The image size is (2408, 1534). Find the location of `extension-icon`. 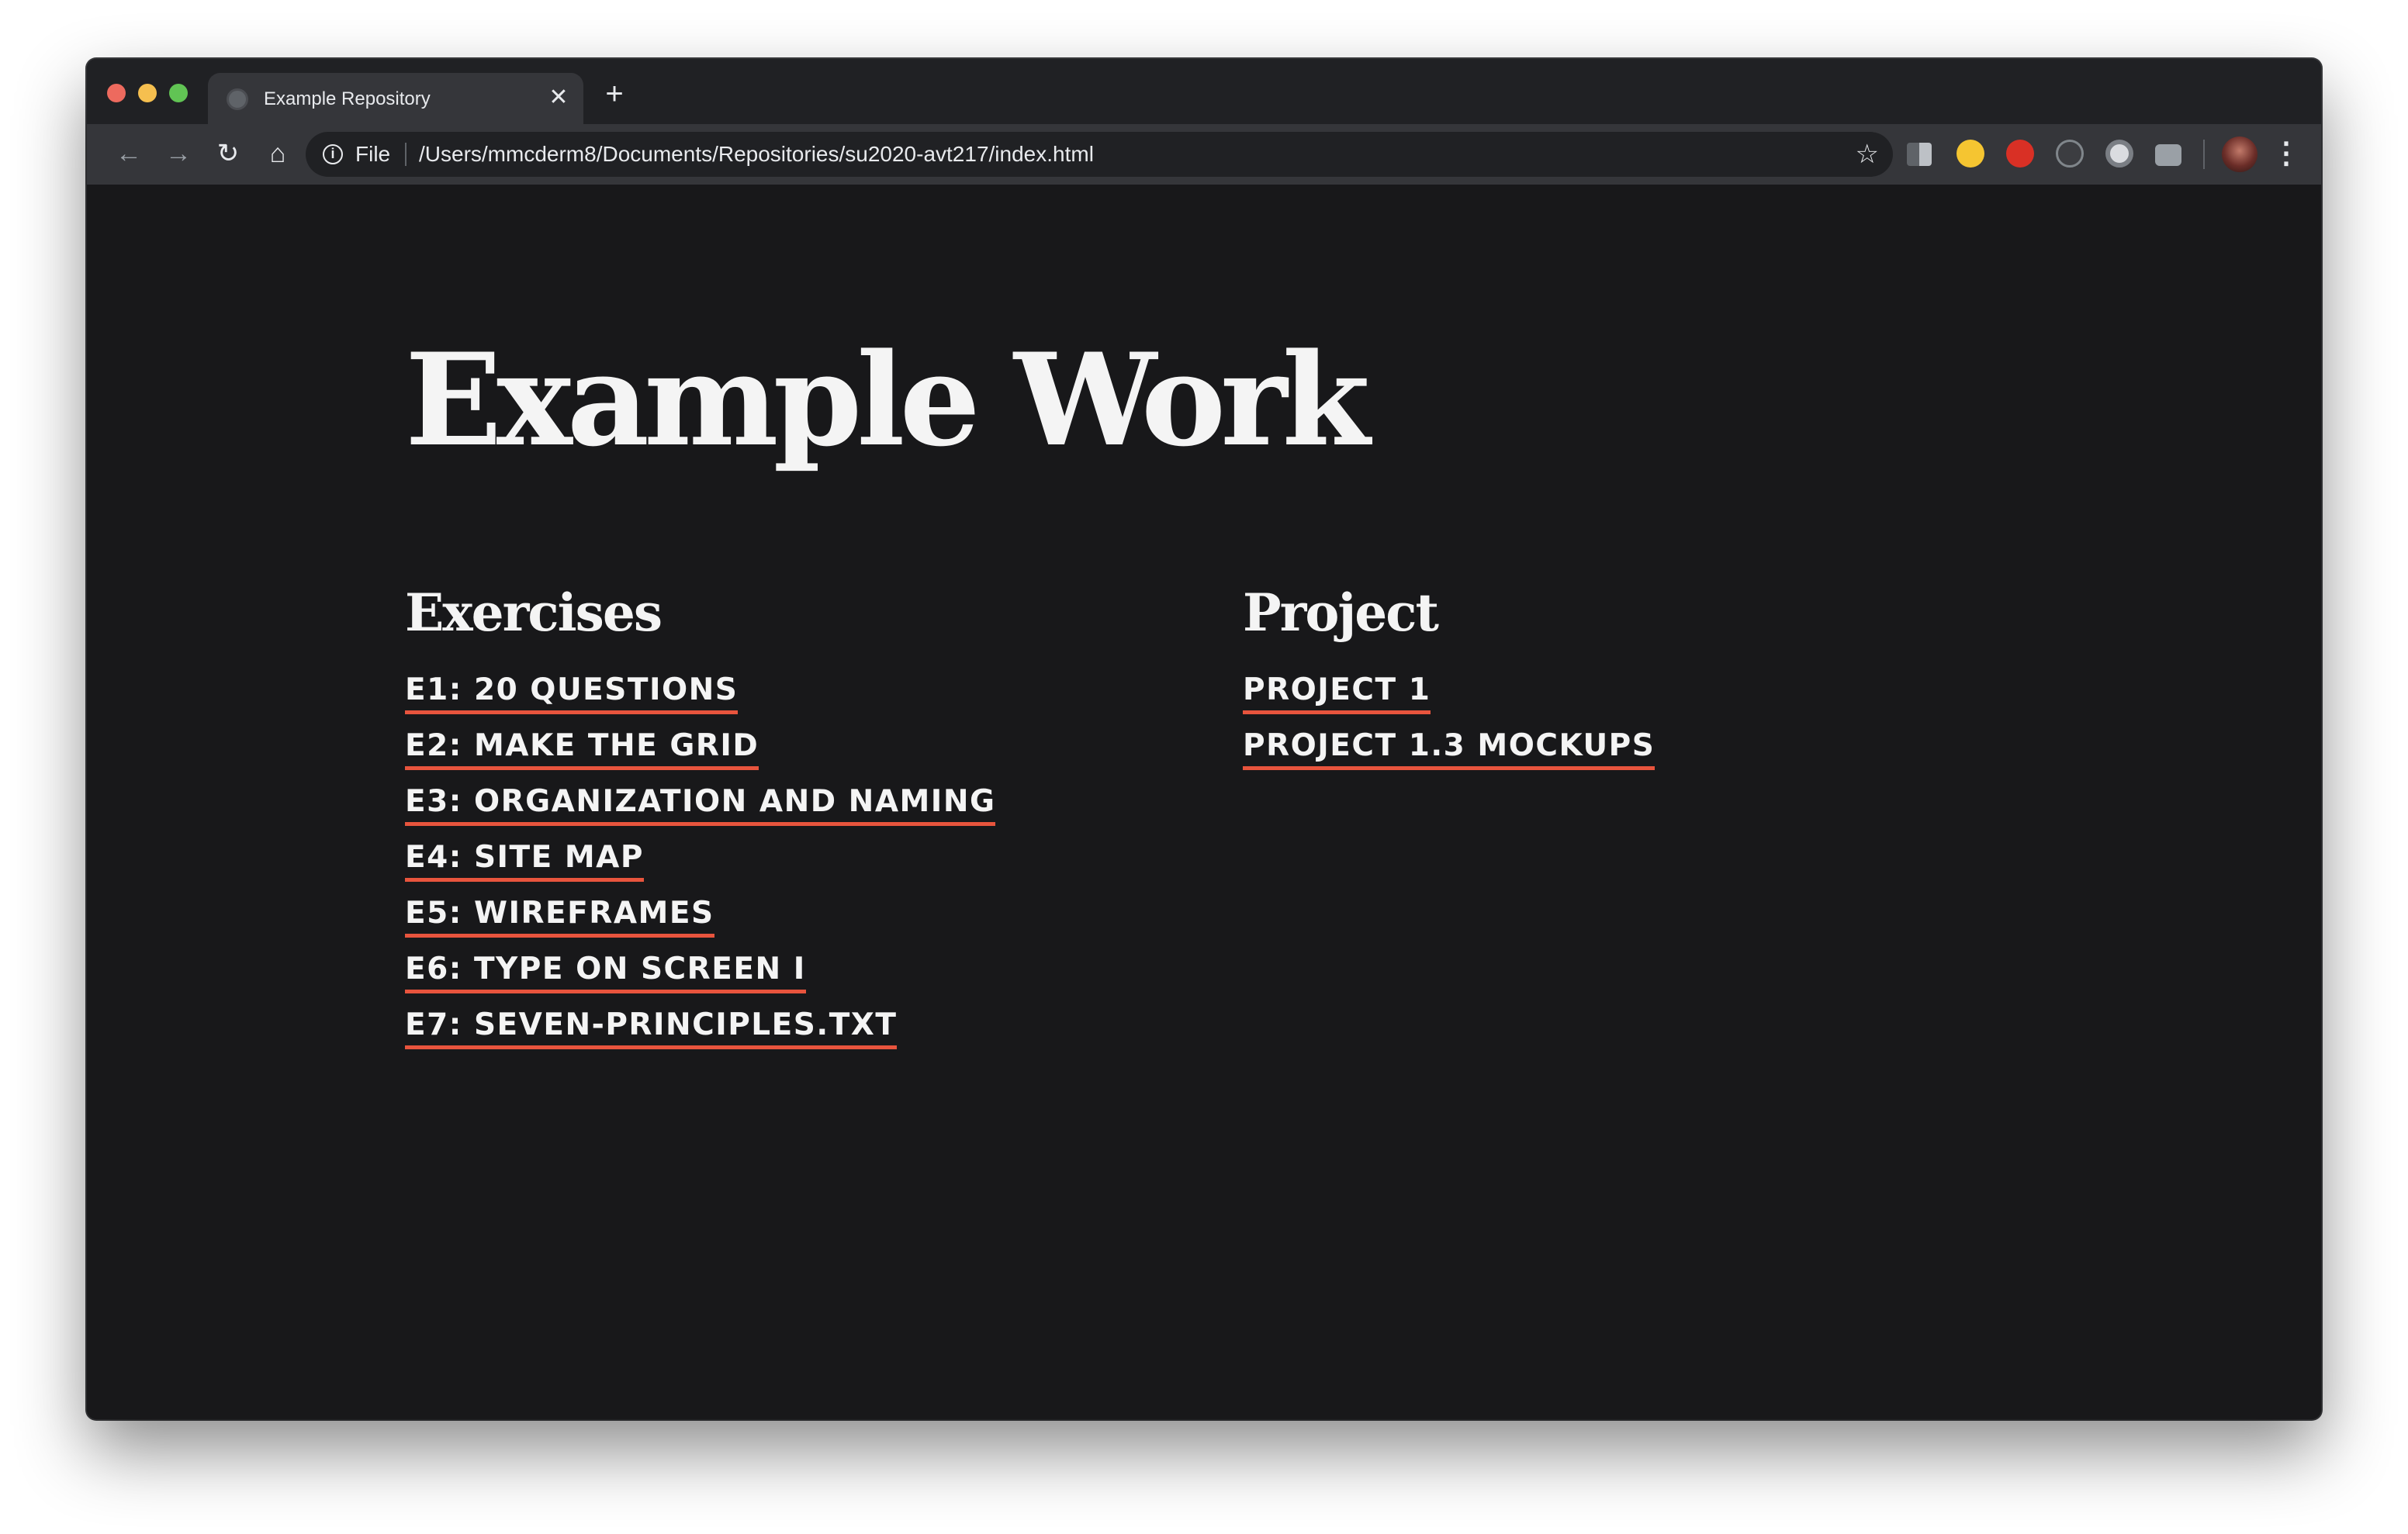

extension-icon is located at coordinates (1919, 154).